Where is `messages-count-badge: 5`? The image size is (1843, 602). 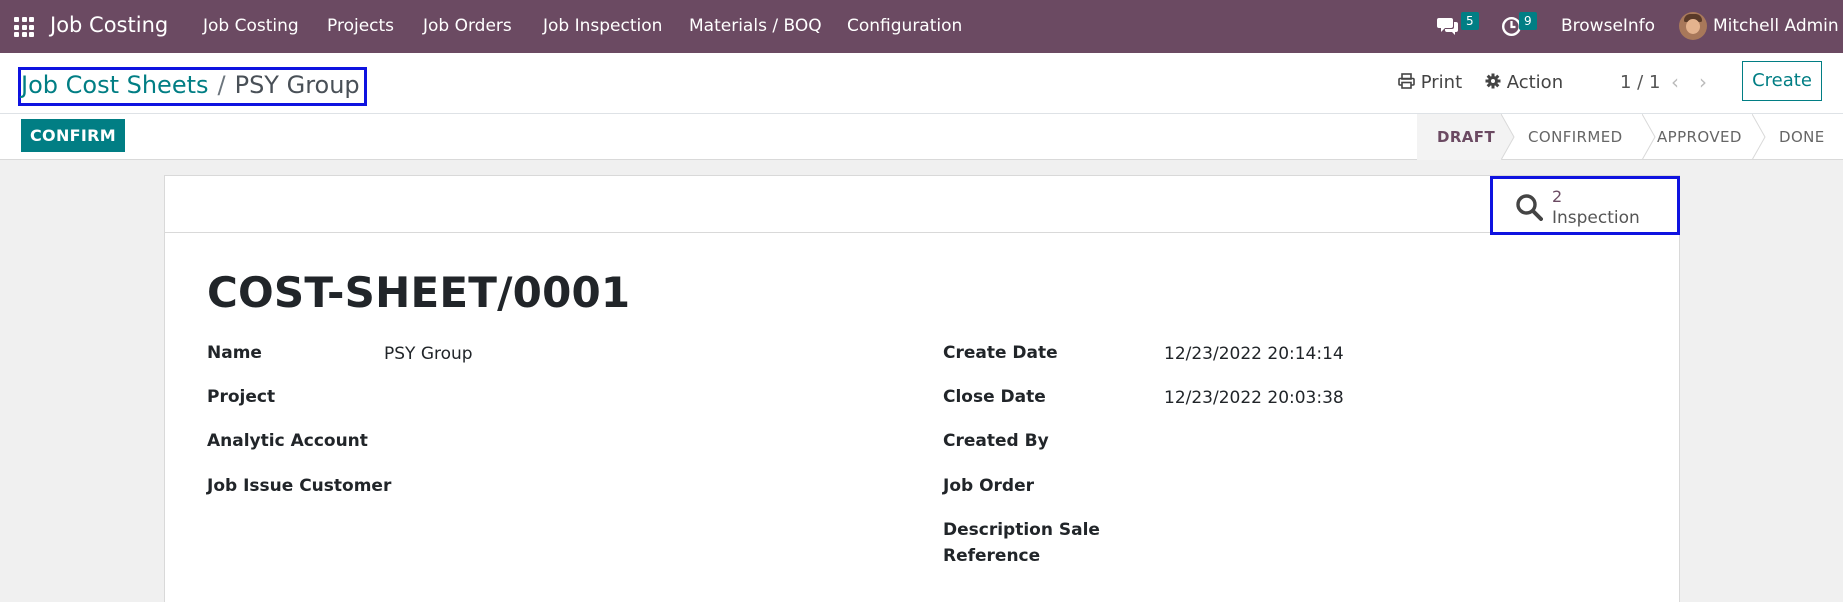
messages-count-badge: 5 is located at coordinates (1470, 21).